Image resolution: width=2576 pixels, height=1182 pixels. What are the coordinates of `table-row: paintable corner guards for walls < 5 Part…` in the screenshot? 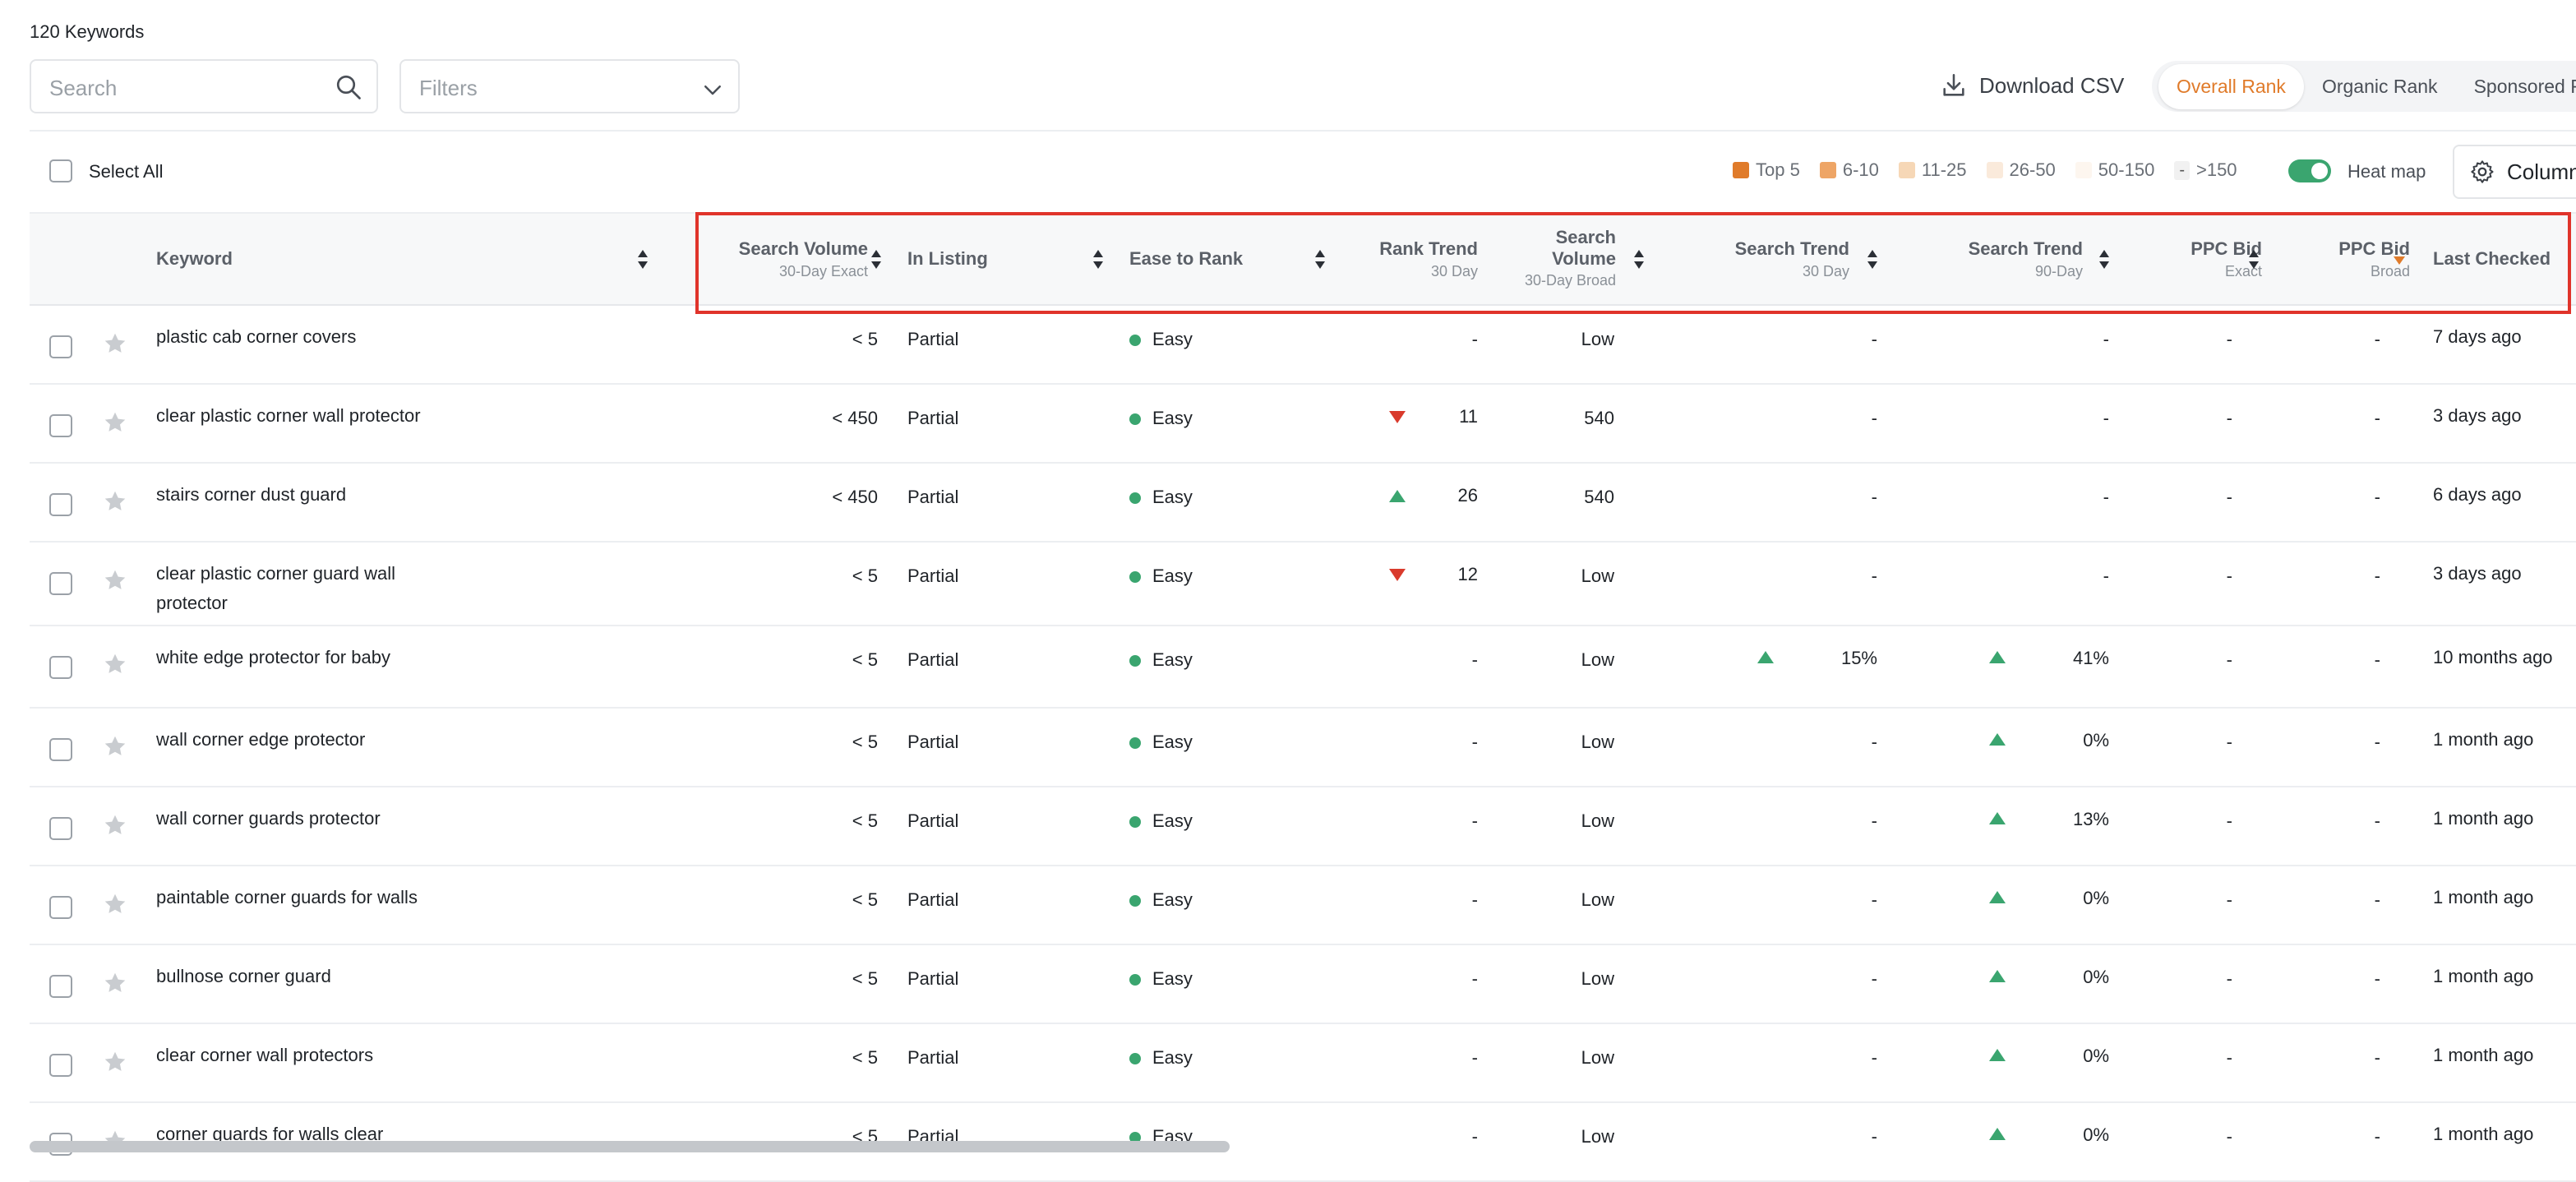 It's located at (1303, 905).